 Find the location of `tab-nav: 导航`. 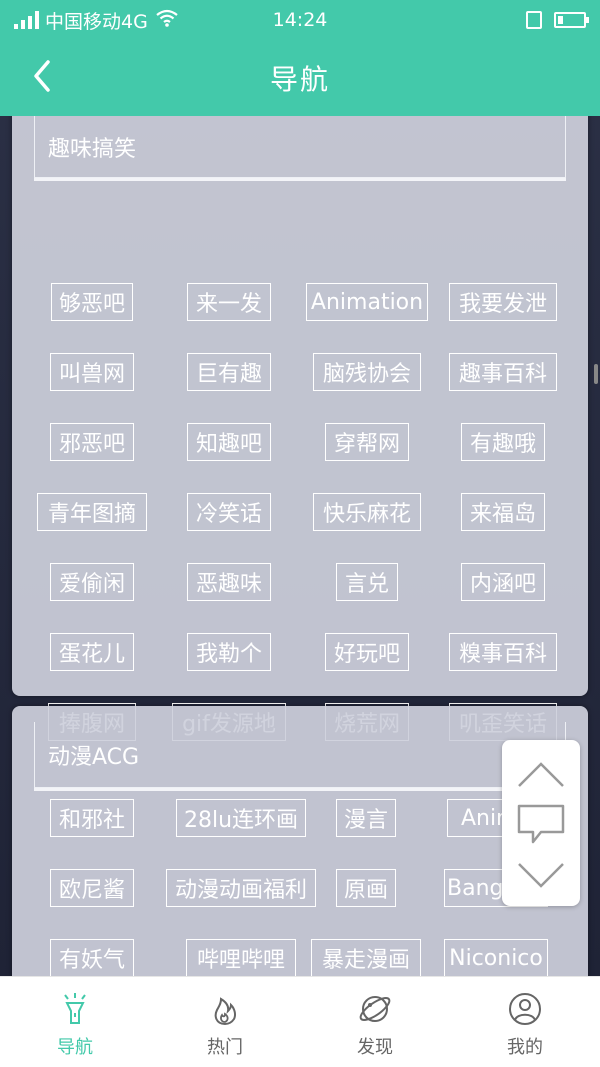

tab-nav: 导航 is located at coordinates (75, 1022).